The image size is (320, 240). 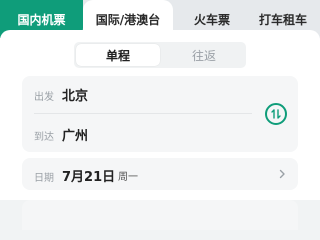 What do you see at coordinates (143, 113) in the screenshot?
I see `route-divider` at bounding box center [143, 113].